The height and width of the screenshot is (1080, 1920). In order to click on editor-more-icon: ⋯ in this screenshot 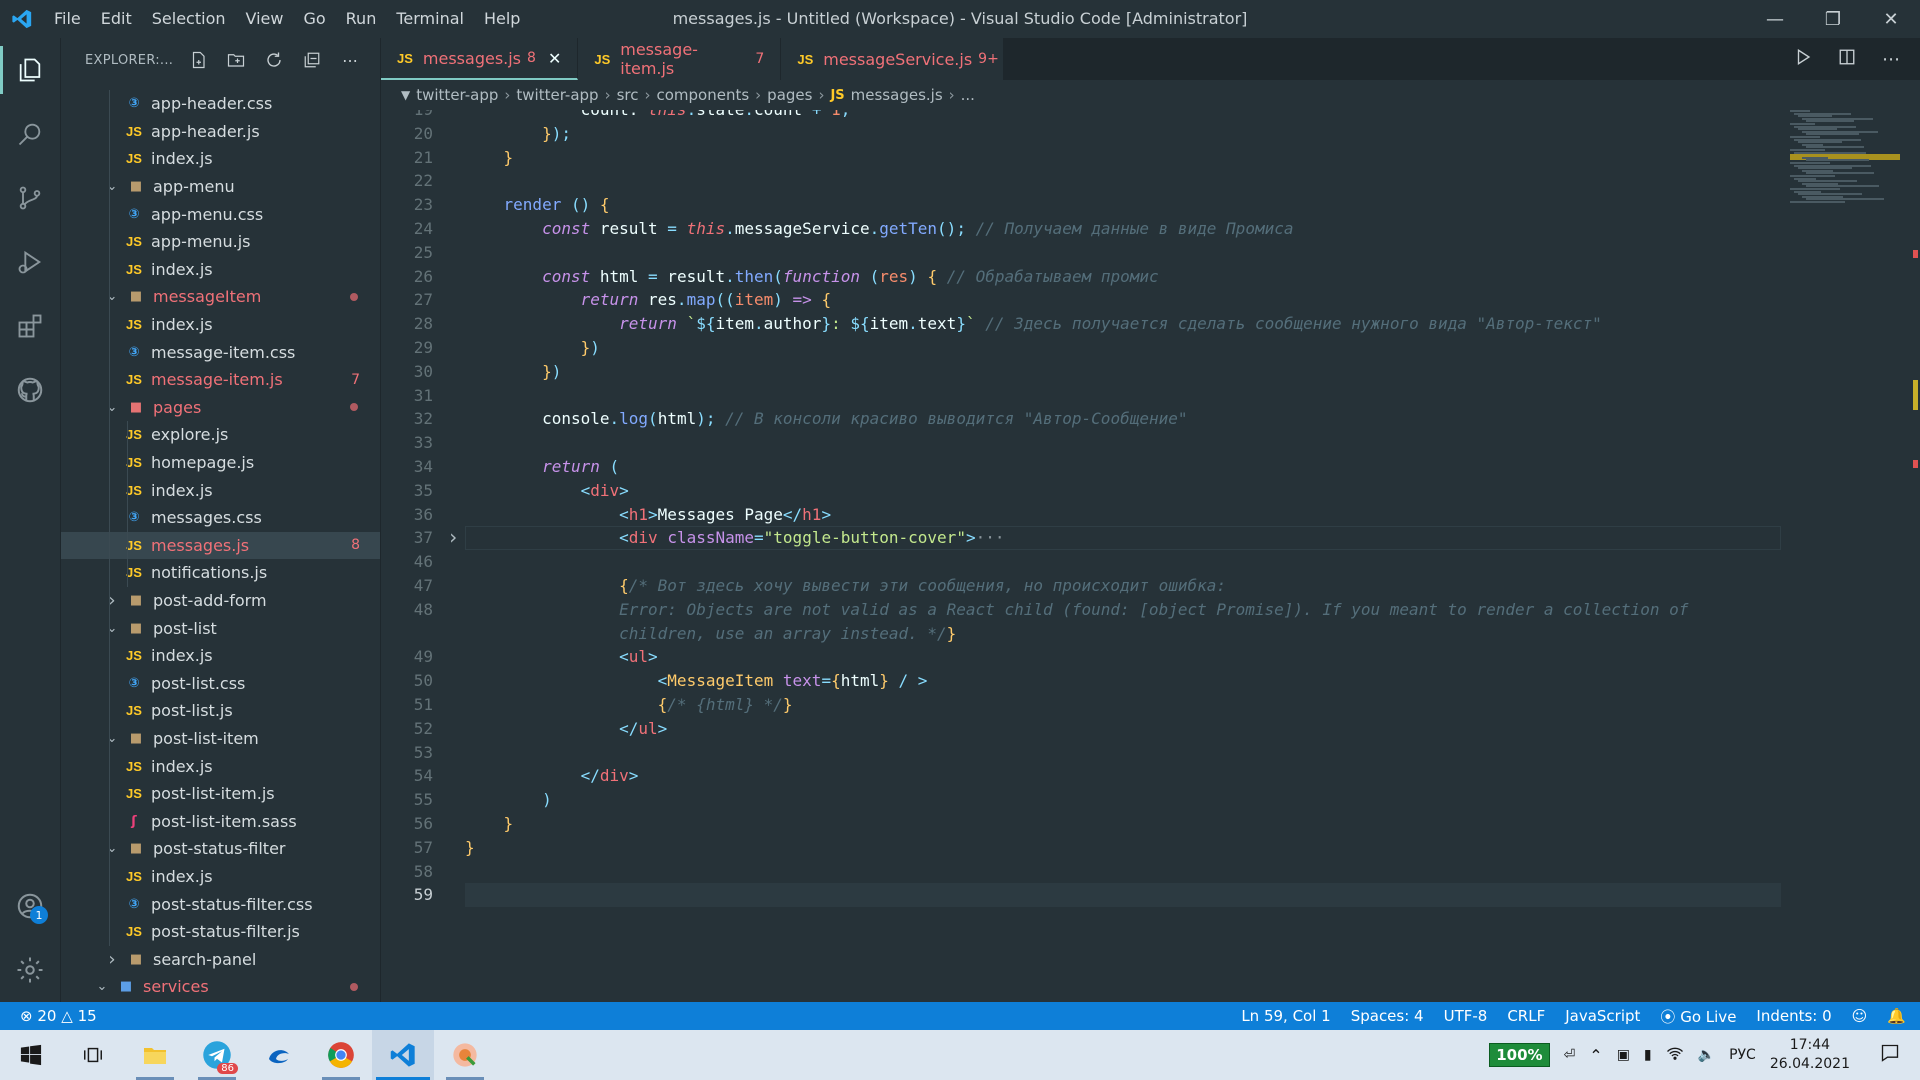, I will do `click(1891, 59)`.